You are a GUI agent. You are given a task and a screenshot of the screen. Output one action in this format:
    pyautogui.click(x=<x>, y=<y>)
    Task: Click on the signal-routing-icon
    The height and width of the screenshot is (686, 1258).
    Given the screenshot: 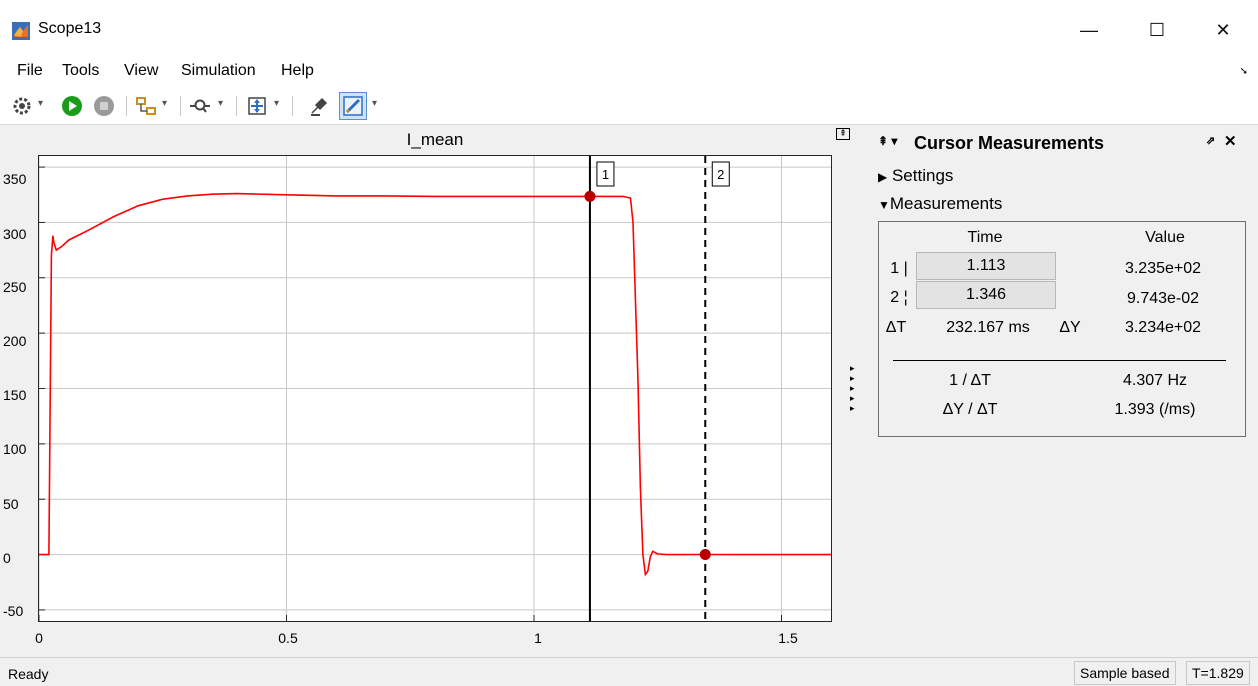 What is the action you would take?
    pyautogui.click(x=146, y=106)
    